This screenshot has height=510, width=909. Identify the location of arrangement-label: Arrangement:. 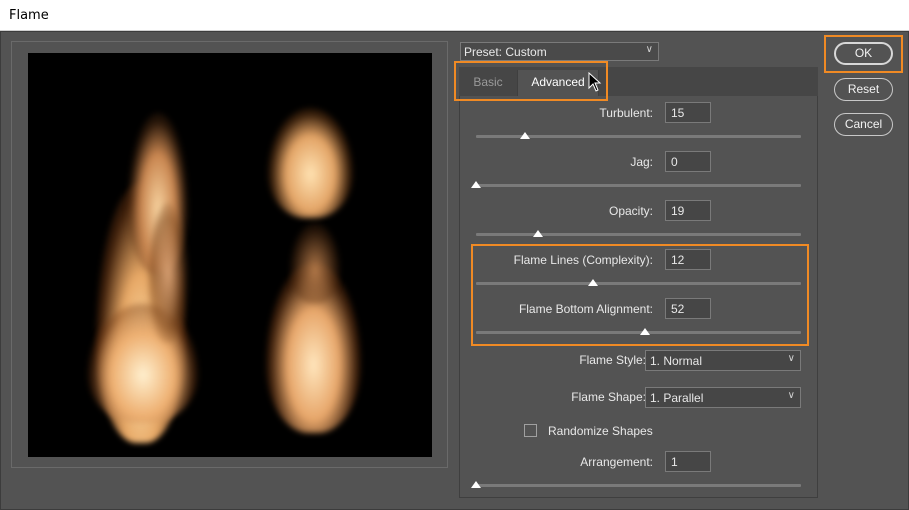
(616, 462).